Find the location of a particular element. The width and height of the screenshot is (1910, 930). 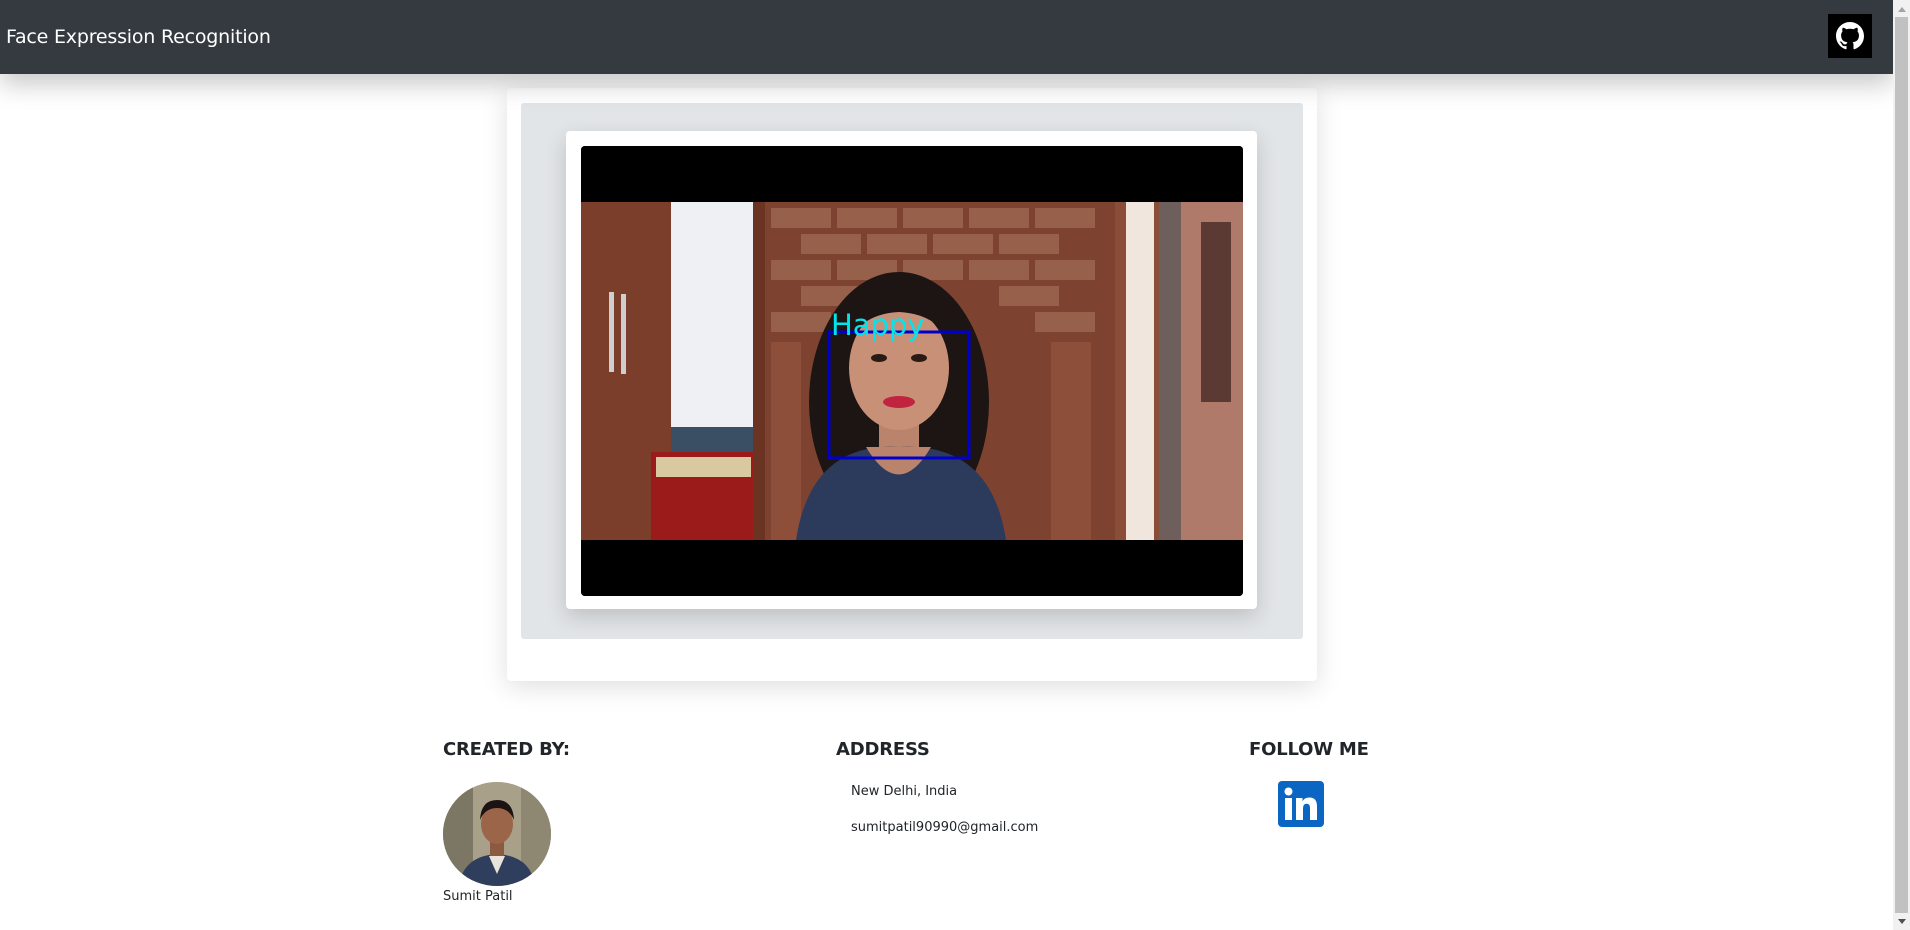

scroll-down-arrow is located at coordinates (1901, 921).